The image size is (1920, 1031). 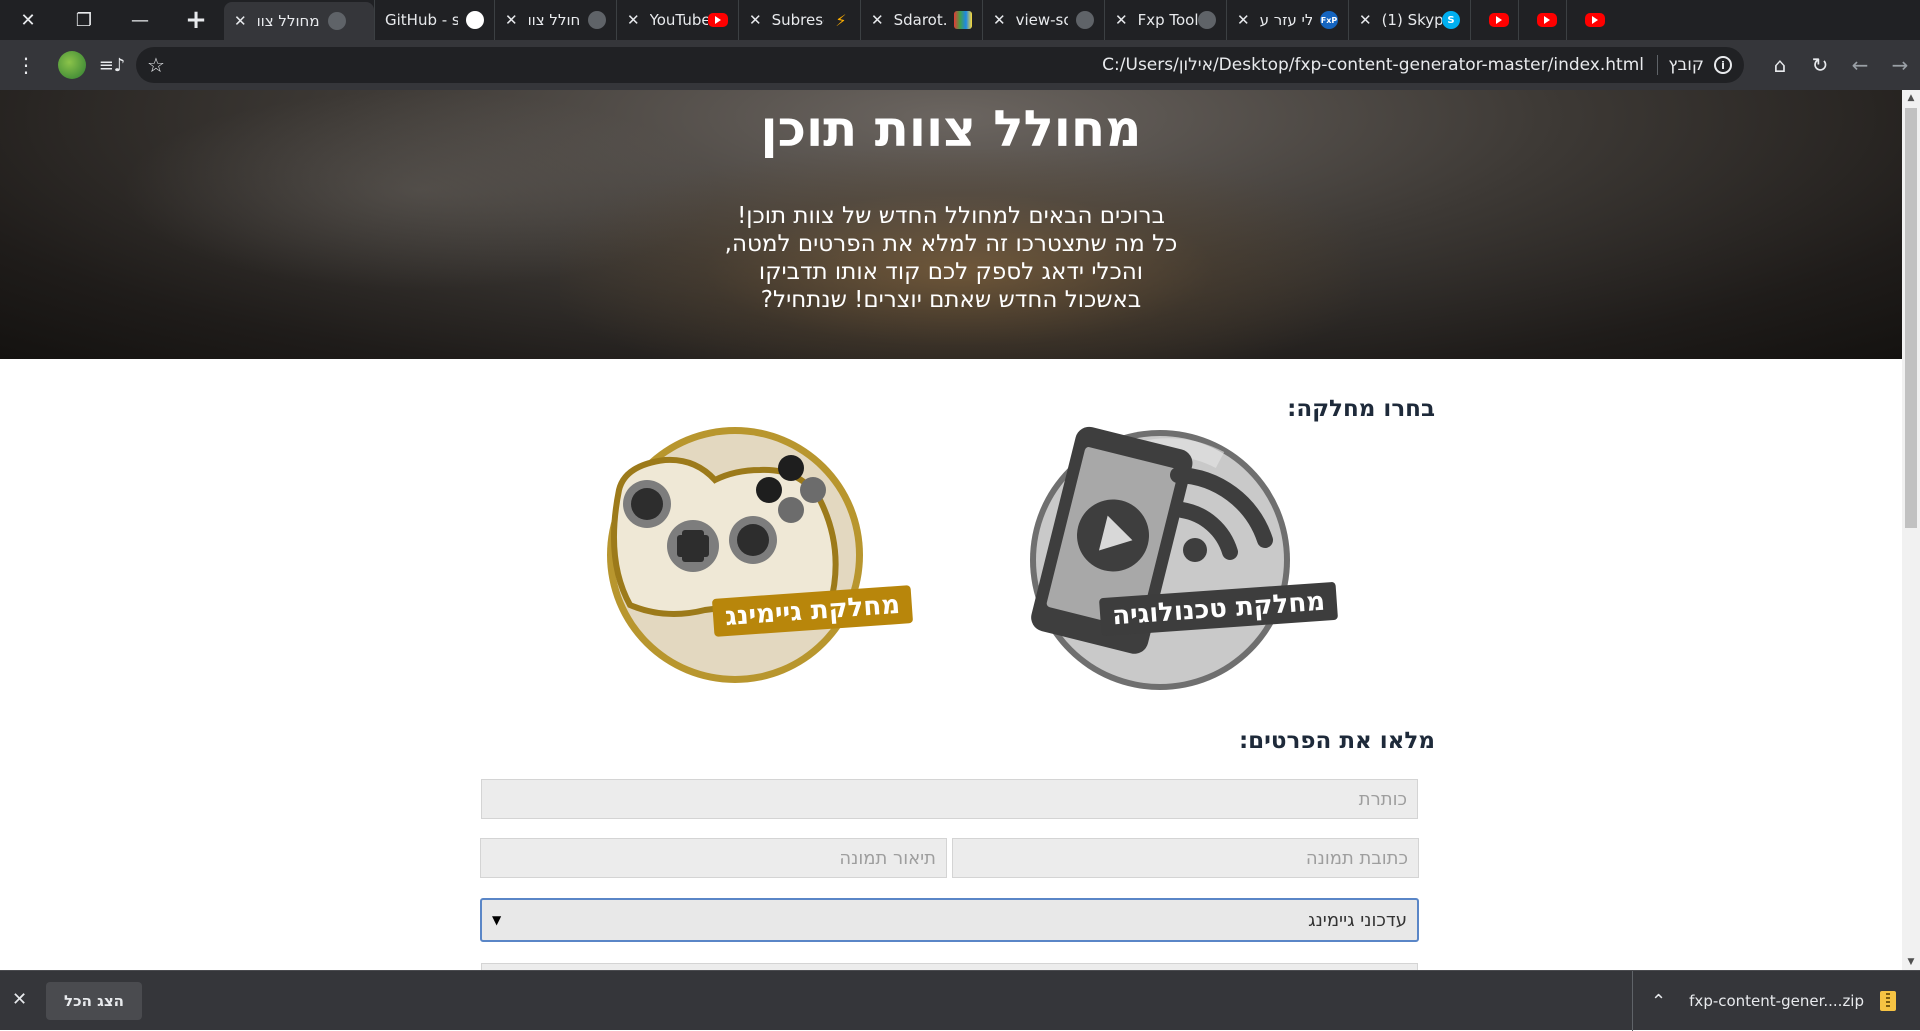 I want to click on nav-buttons: ⌂ ↻ ← →, so click(x=1840, y=65).